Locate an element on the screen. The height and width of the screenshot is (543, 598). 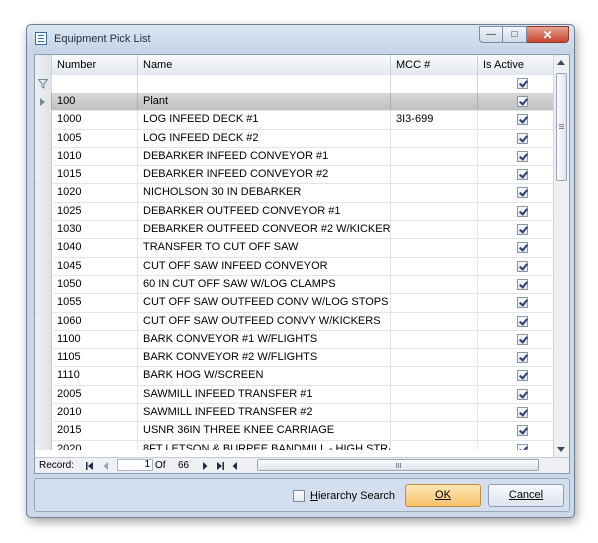
table-row: 2005 SAWMILL INFEED TRANSFER #1 is located at coordinates (294, 395).